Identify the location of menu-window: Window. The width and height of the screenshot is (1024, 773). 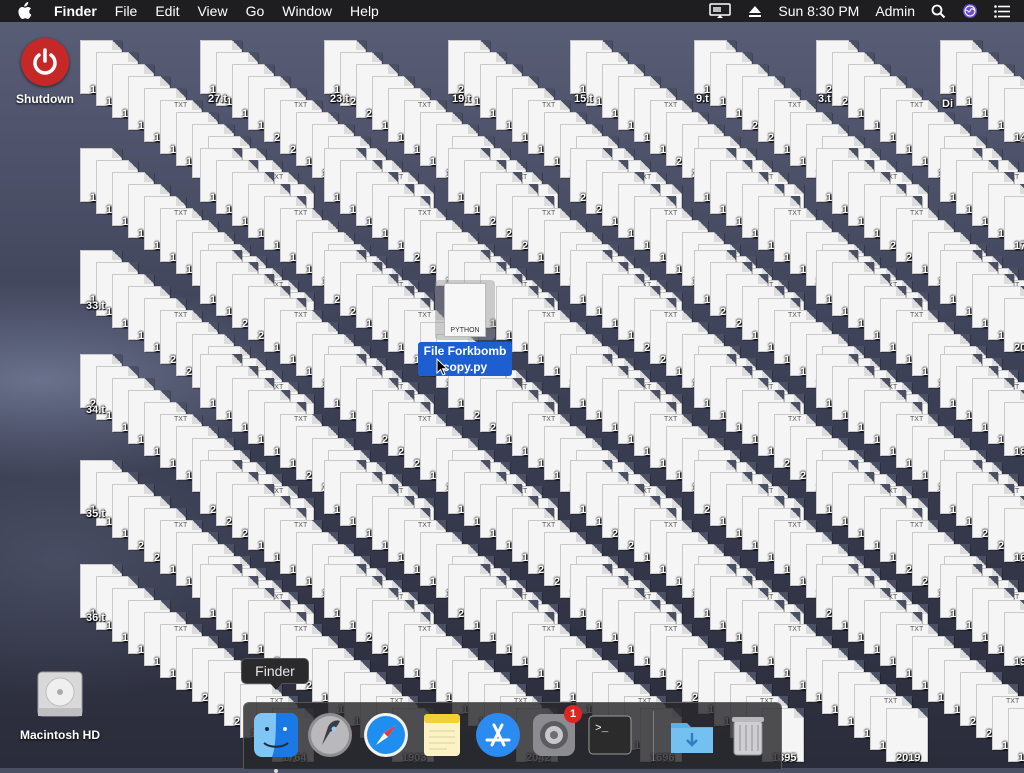
(307, 11).